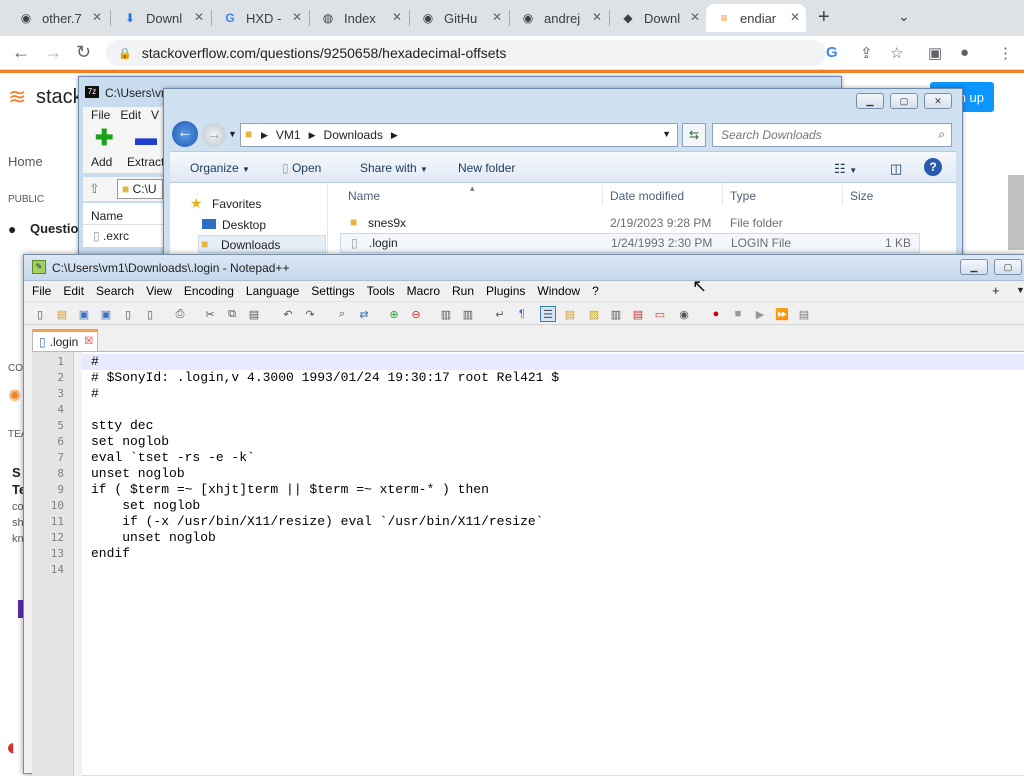 The height and width of the screenshot is (776, 1024). What do you see at coordinates (155, 115) in the screenshot?
I see `7zip-menu-view: V` at bounding box center [155, 115].